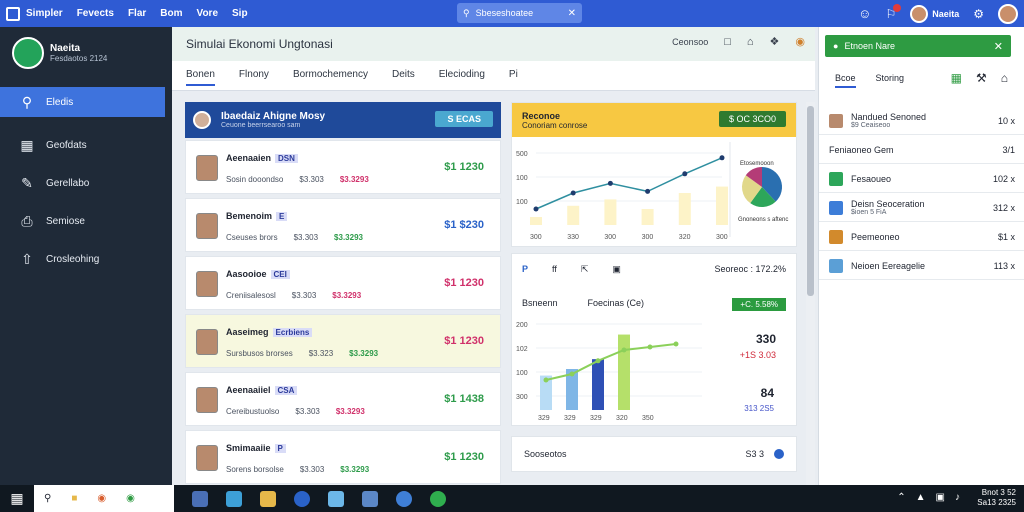 Image resolution: width=1024 pixels, height=512 pixels. I want to click on location-icon: ❖, so click(775, 41).